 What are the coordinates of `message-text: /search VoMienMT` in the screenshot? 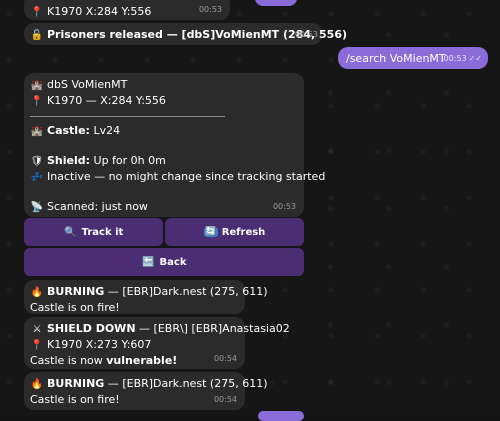 It's located at (396, 58).